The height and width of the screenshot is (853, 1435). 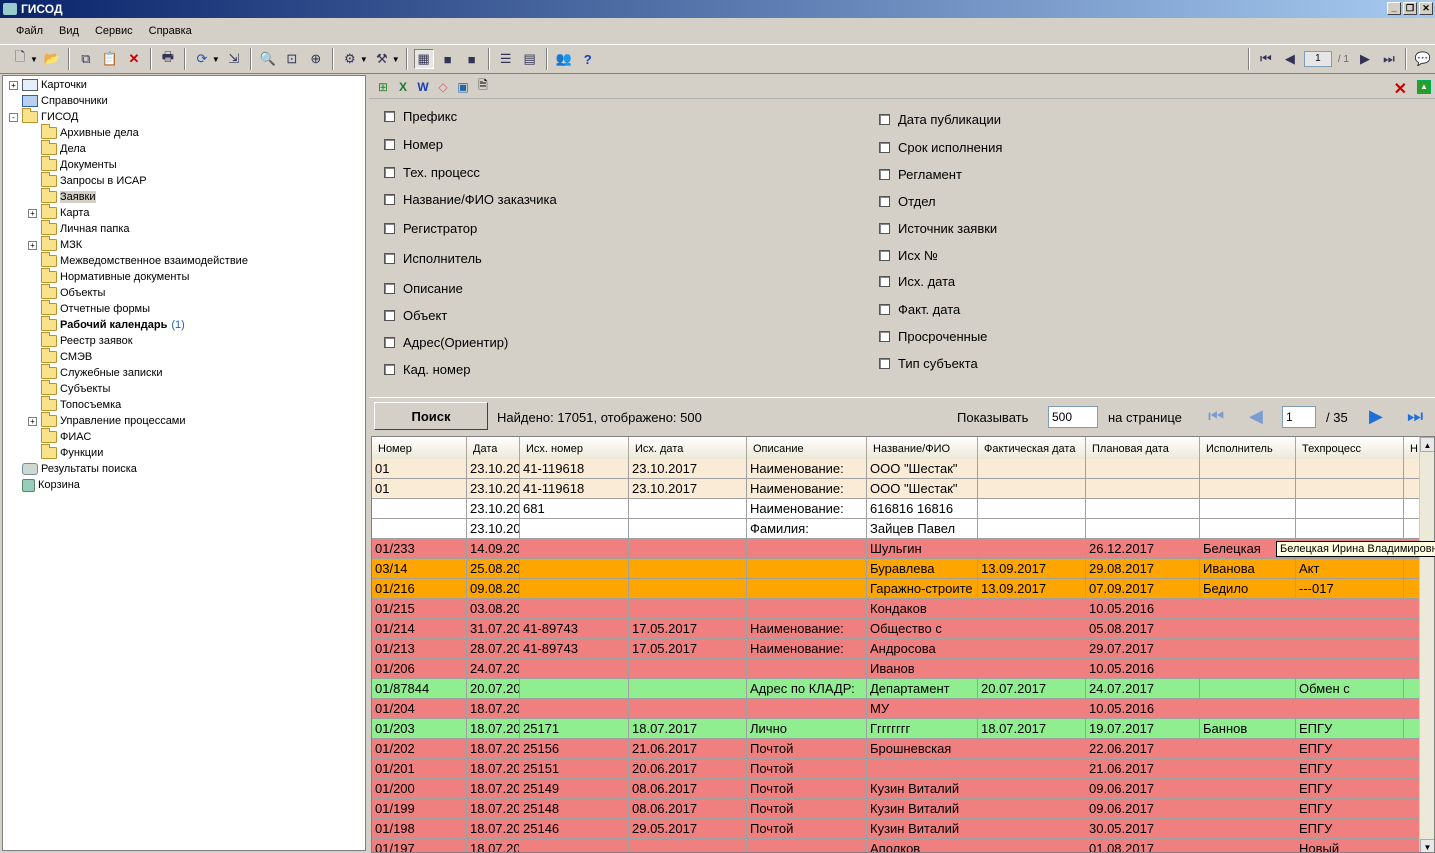 What do you see at coordinates (470, 199) in the screenshot?
I see `filter-checkbox: Название/ФИО заказчика` at bounding box center [470, 199].